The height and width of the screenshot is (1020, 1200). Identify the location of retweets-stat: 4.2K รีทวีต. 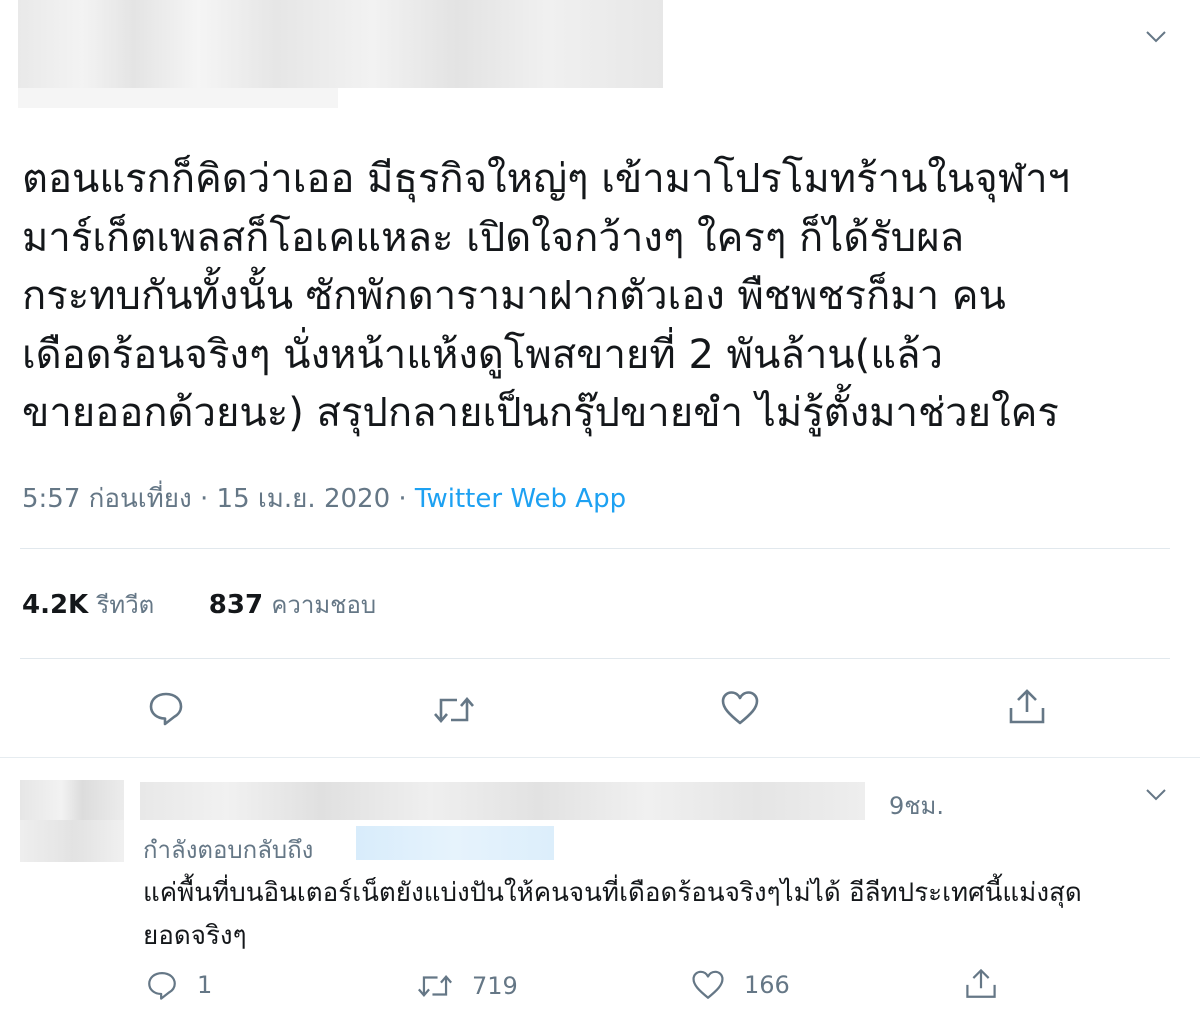
(88, 605).